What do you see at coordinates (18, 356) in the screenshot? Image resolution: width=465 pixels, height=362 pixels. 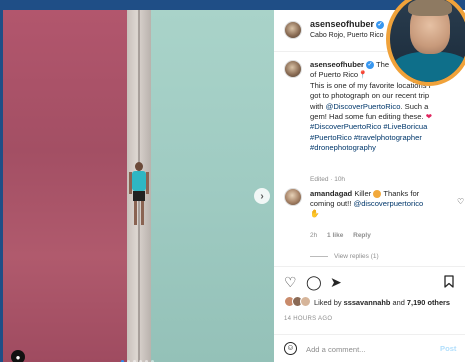 I see `tagged-user-icon: ●` at bounding box center [18, 356].